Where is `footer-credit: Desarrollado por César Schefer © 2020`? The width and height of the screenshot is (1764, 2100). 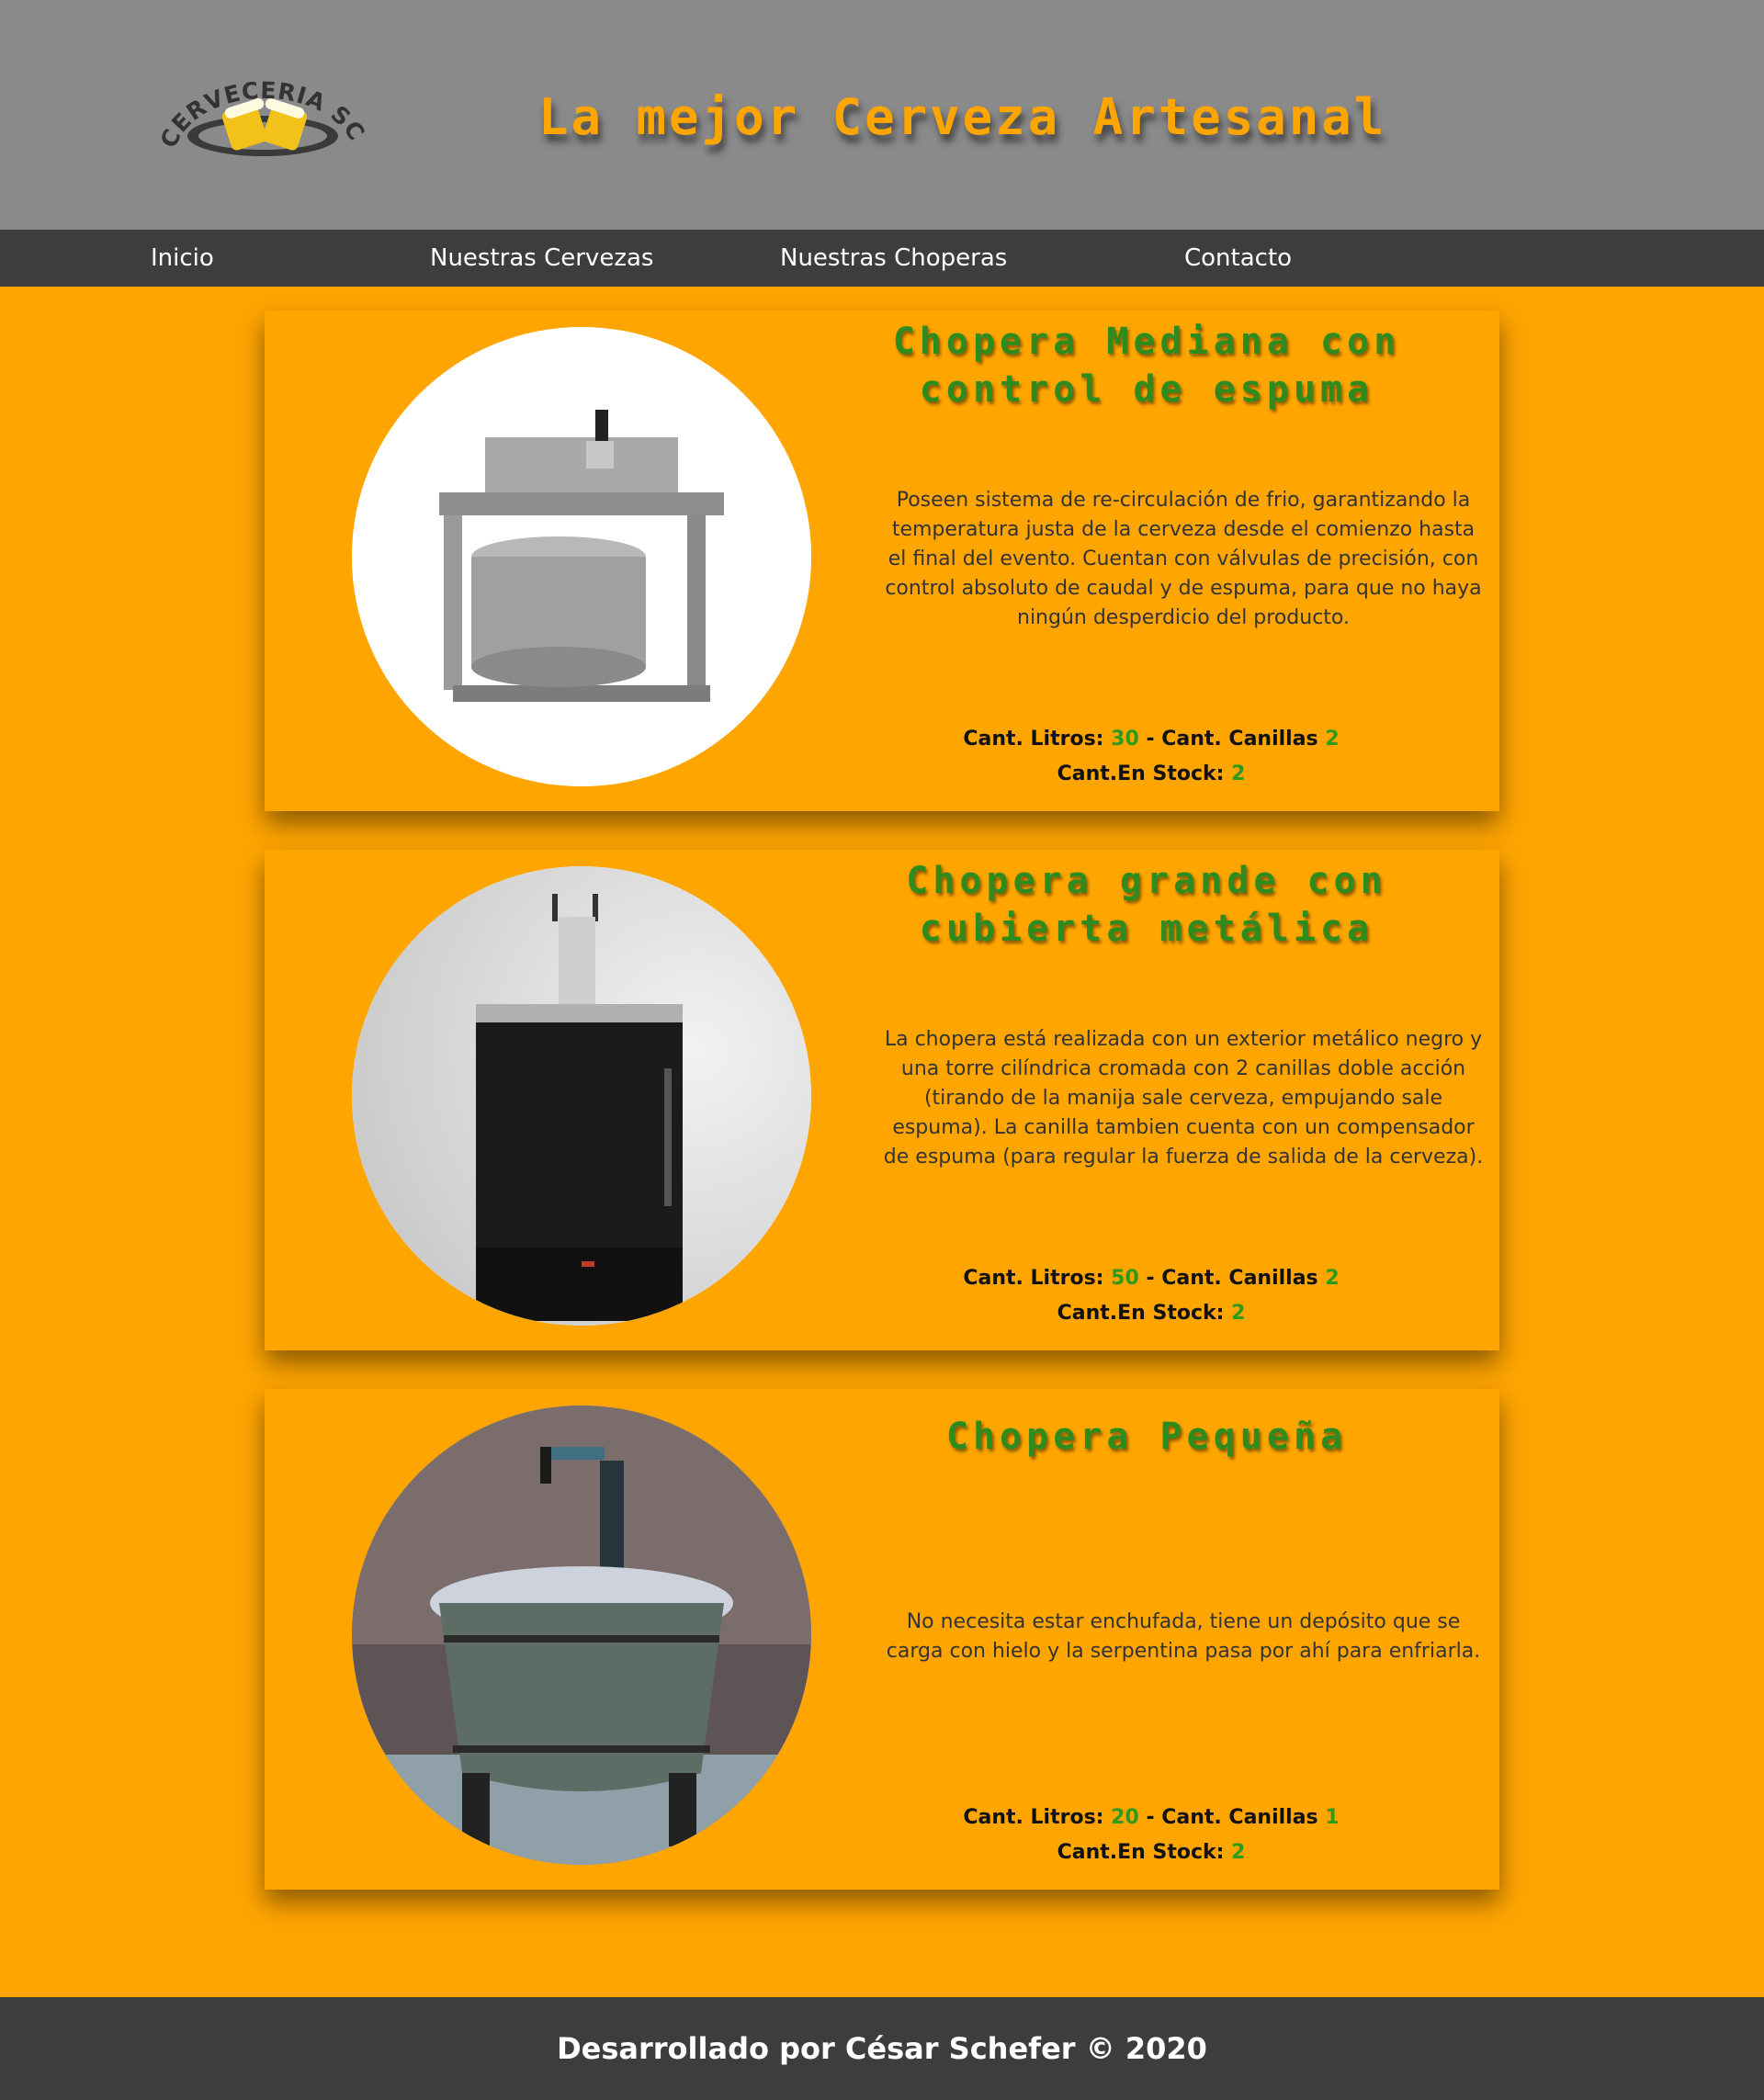 footer-credit: Desarrollado por César Schefer © 2020 is located at coordinates (882, 2048).